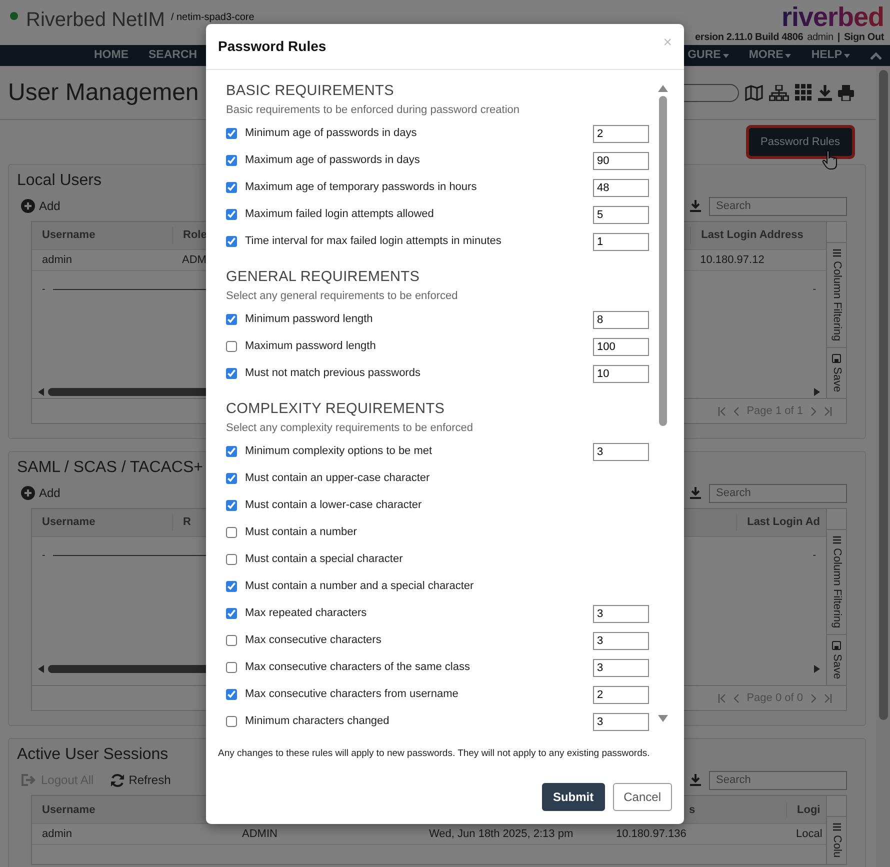 This screenshot has width=890, height=867. I want to click on chevron-up-icon, so click(876, 56).